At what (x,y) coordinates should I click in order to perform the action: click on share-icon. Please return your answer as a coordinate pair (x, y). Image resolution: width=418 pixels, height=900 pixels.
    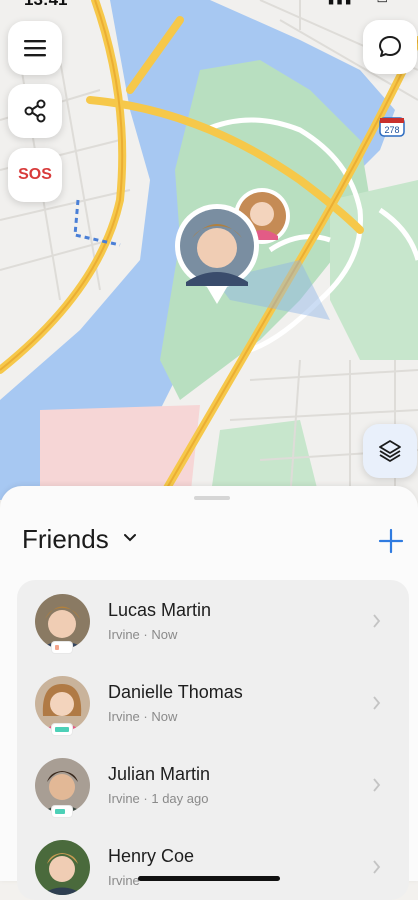
    Looking at the image, I should click on (35, 111).